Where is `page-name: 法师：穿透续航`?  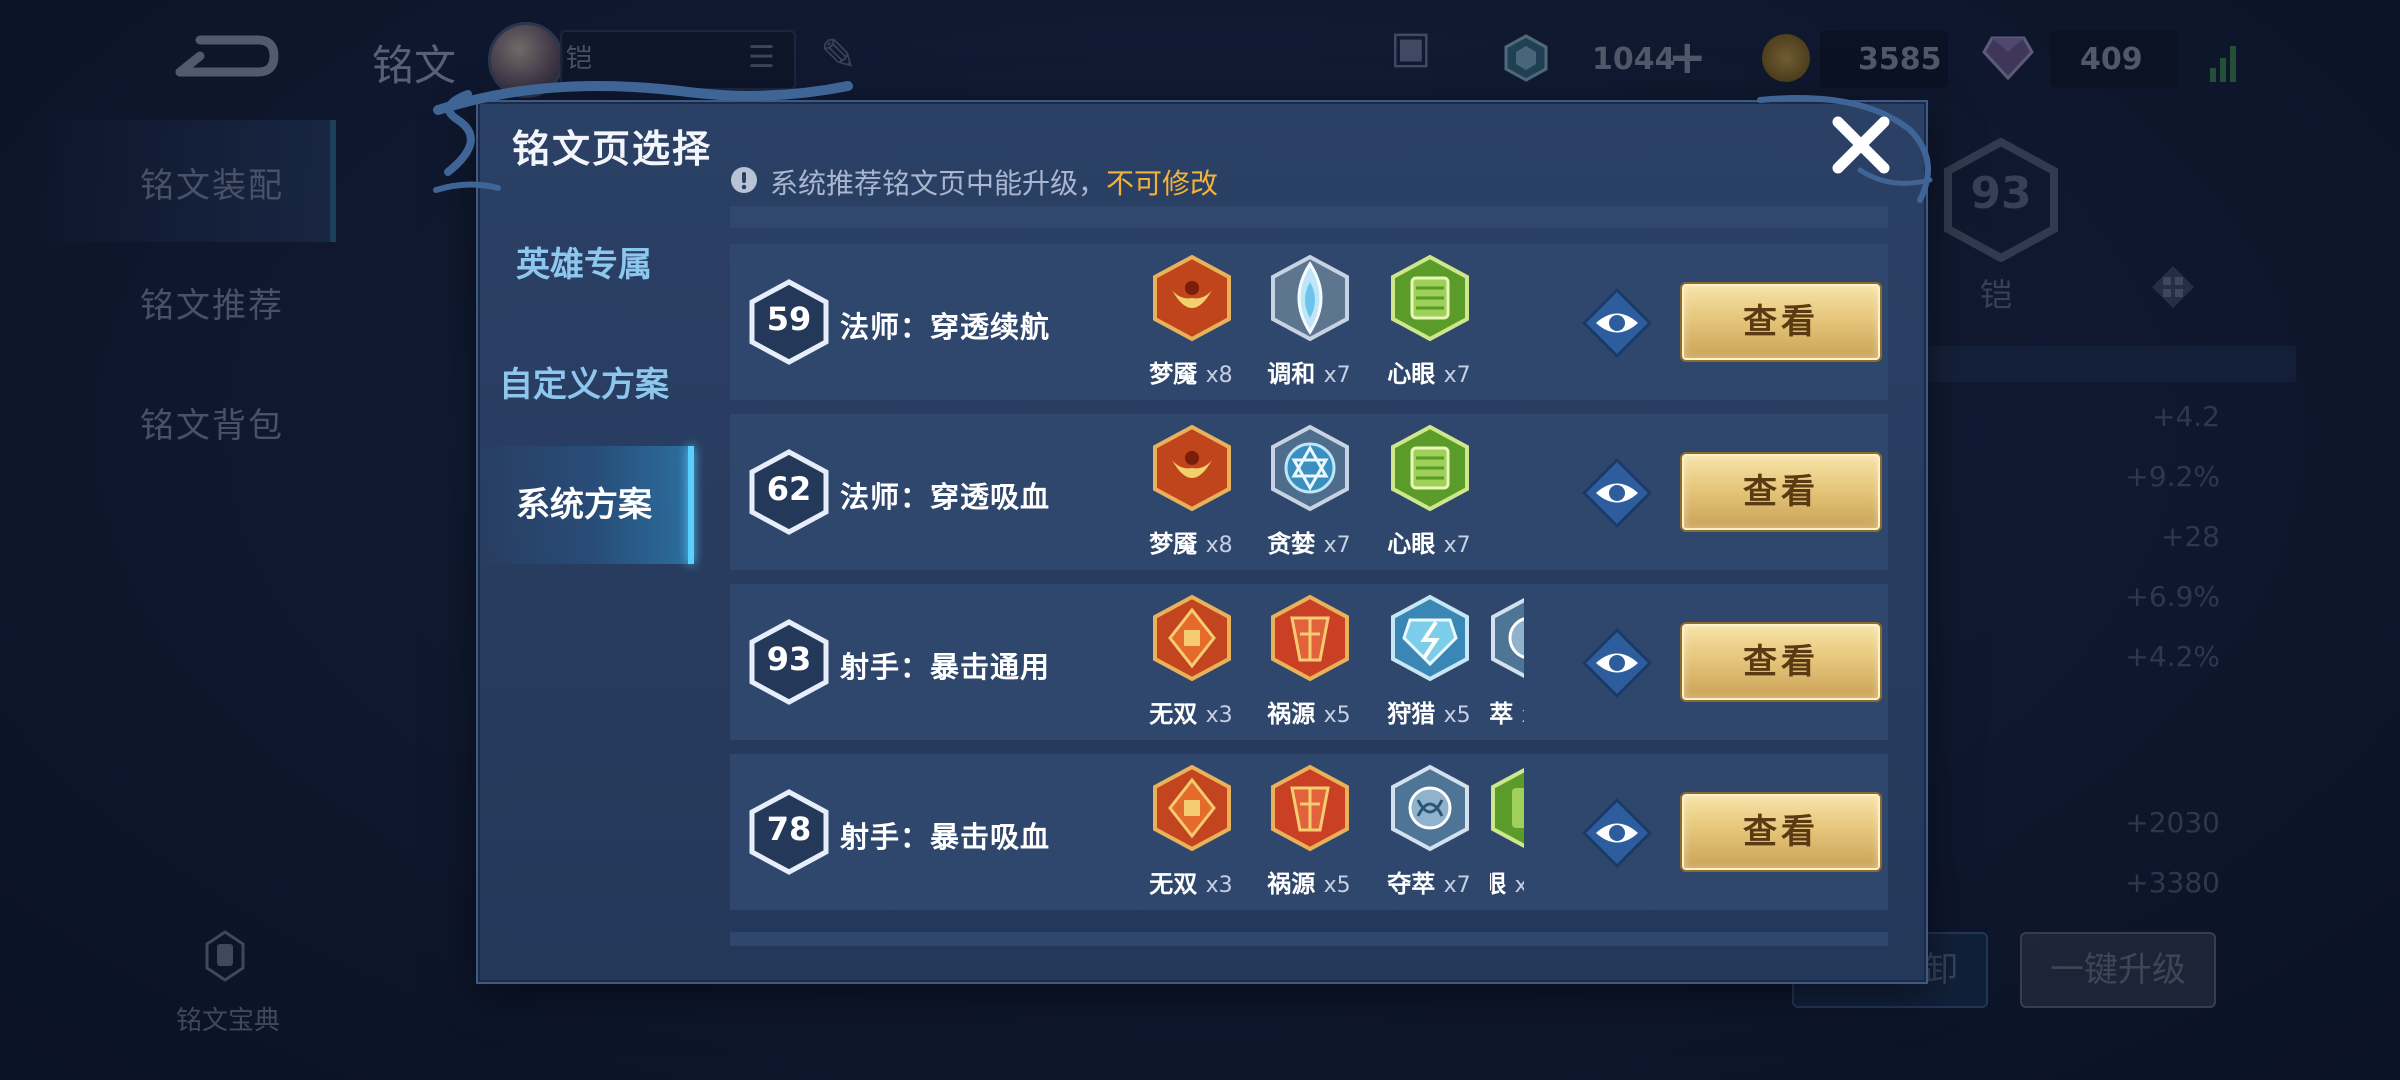 page-name: 法师：穿透续航 is located at coordinates (945, 327).